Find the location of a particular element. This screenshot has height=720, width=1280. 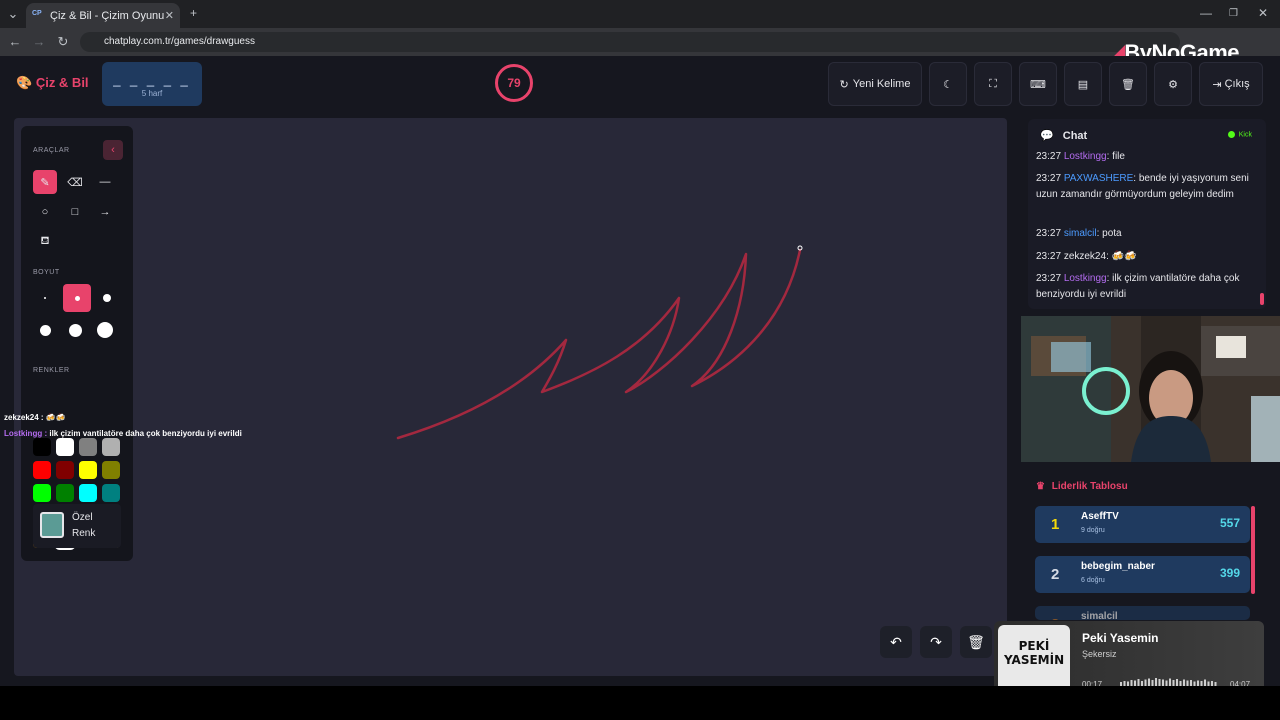

redo-button: ↷ is located at coordinates (936, 642).